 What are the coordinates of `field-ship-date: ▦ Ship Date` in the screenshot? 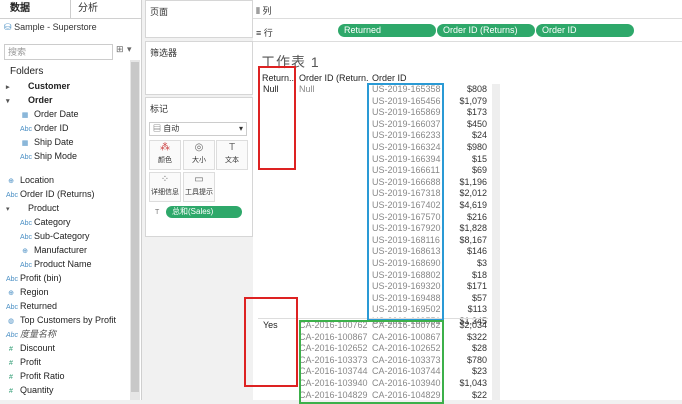 It's located at (47, 142).